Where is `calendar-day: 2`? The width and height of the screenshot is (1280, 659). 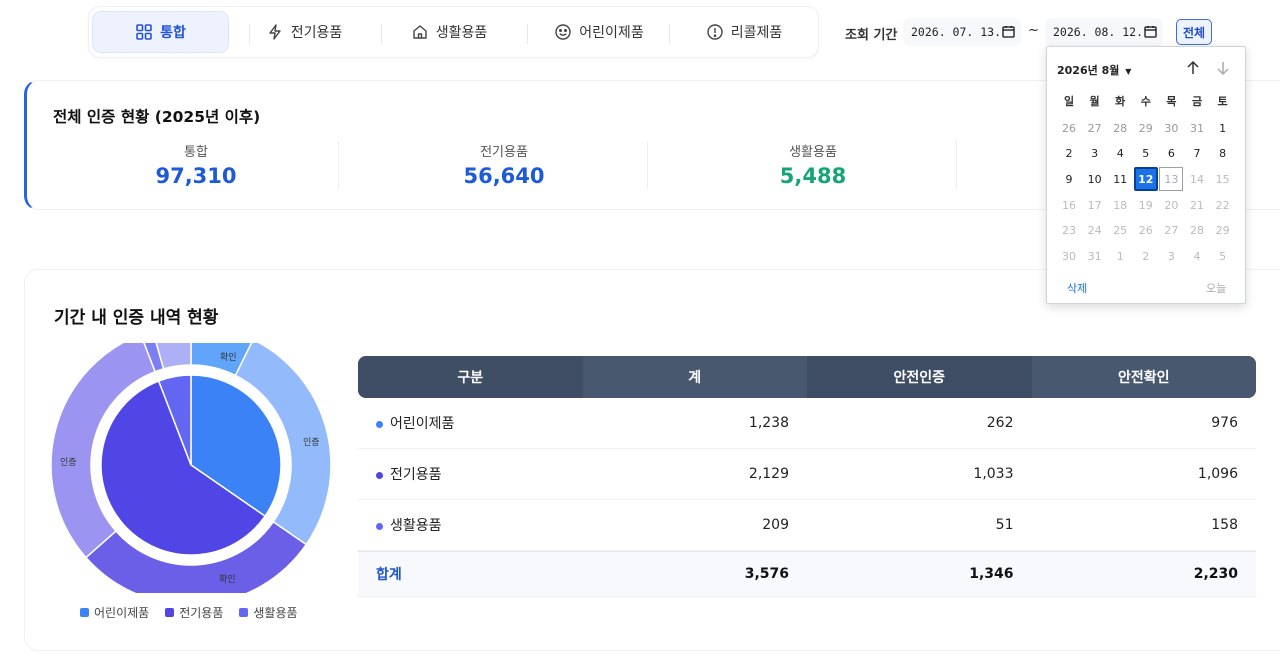 calendar-day: 2 is located at coordinates (1069, 154).